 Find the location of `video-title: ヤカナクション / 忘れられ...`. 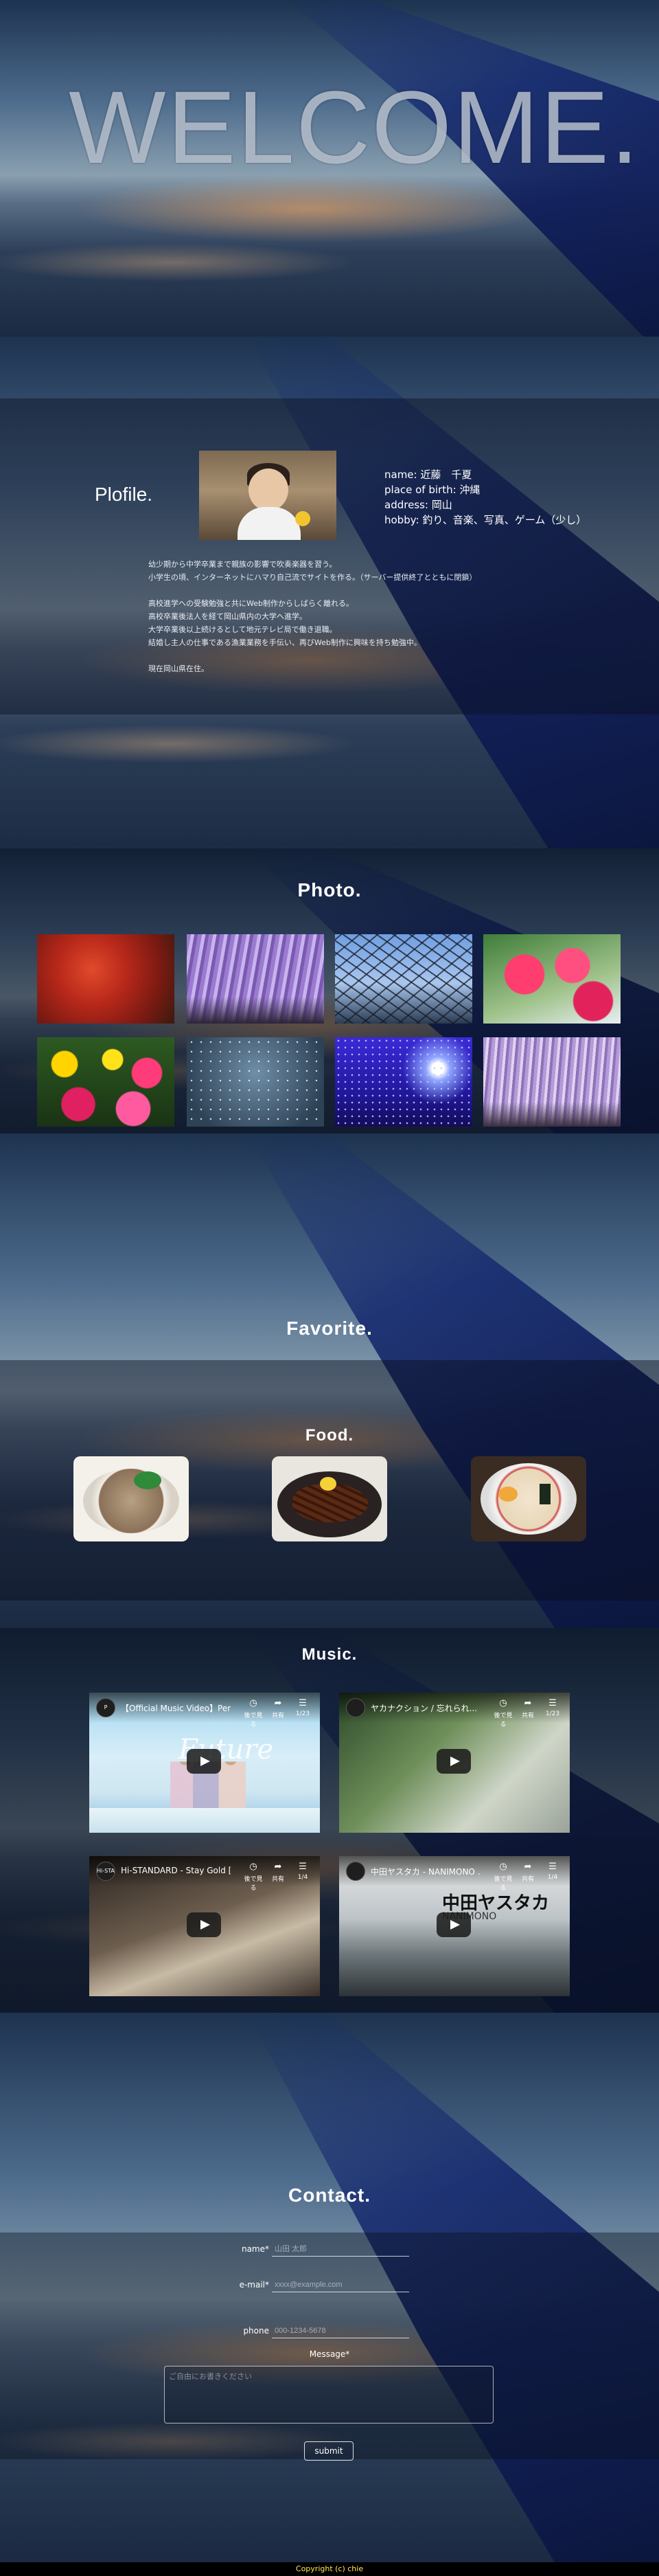

video-title: ヤカナクション / 忘れられ... is located at coordinates (426, 1708).